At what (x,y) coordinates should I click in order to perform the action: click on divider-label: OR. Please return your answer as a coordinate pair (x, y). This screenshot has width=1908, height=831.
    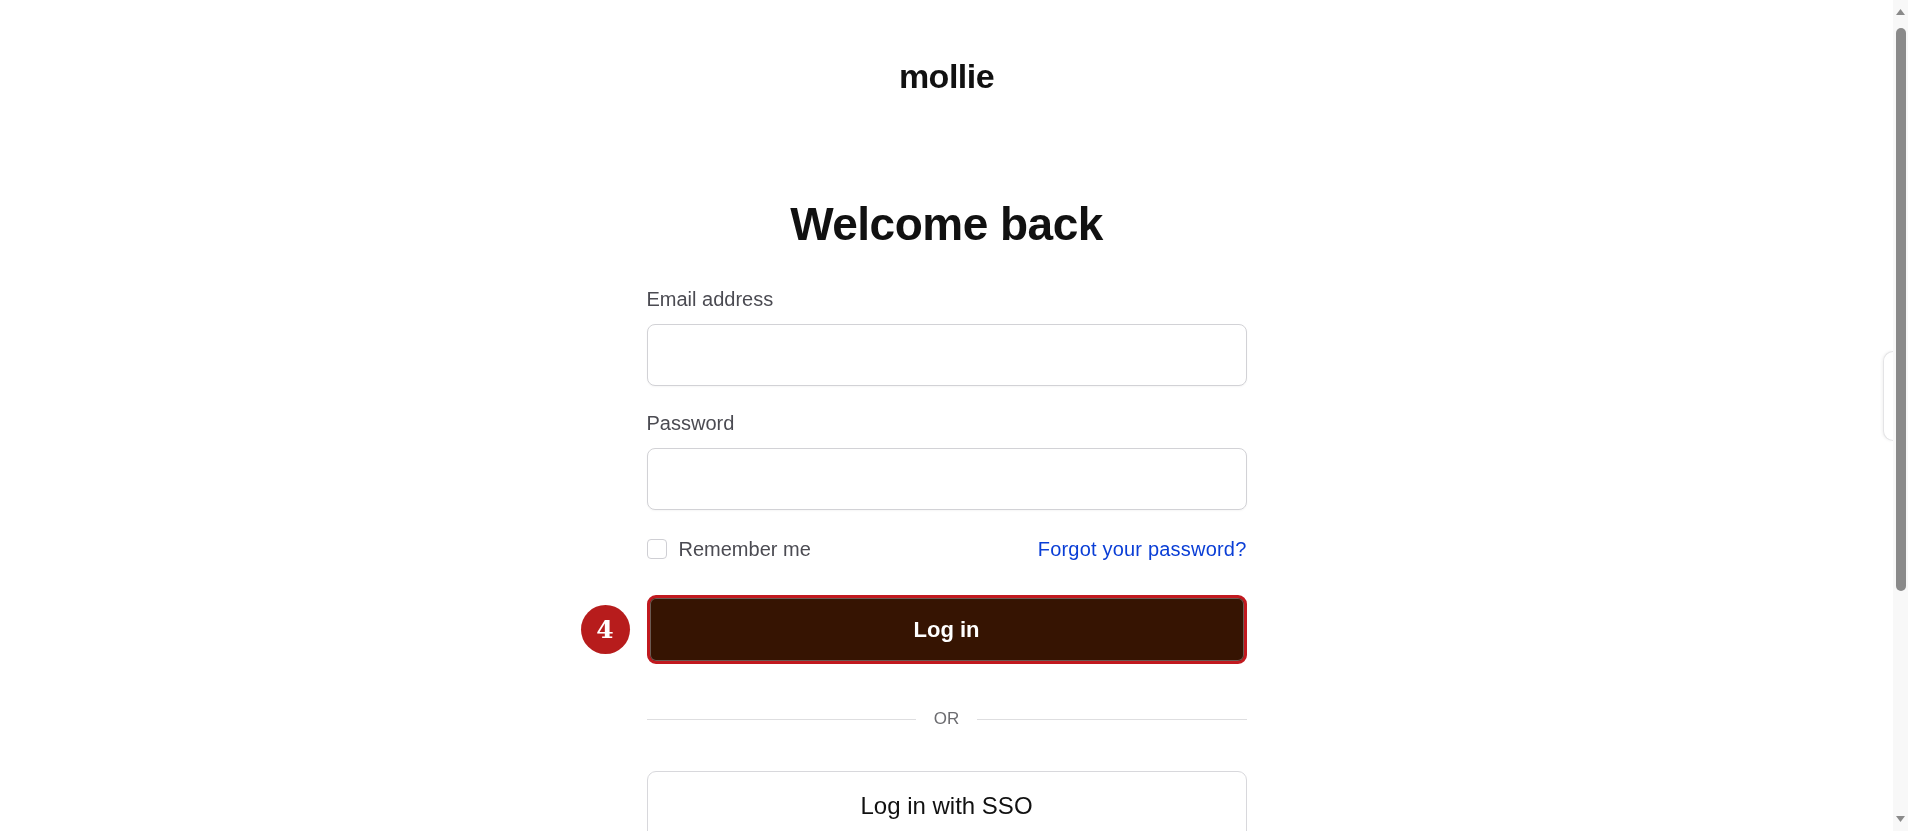
    Looking at the image, I should click on (946, 719).